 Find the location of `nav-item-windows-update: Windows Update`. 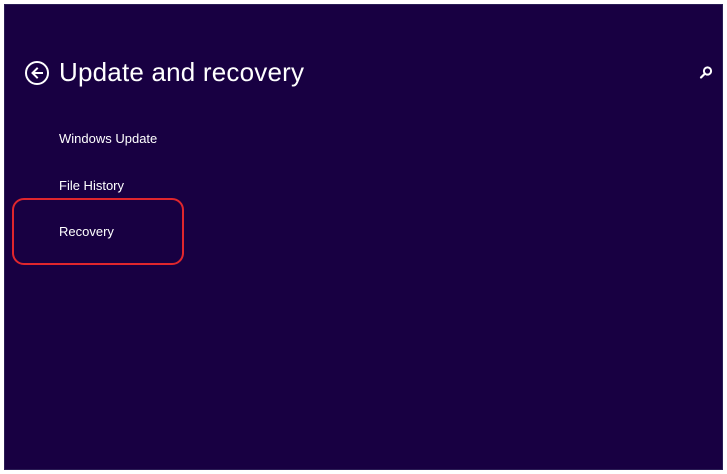

nav-item-windows-update: Windows Update is located at coordinates (108, 138).